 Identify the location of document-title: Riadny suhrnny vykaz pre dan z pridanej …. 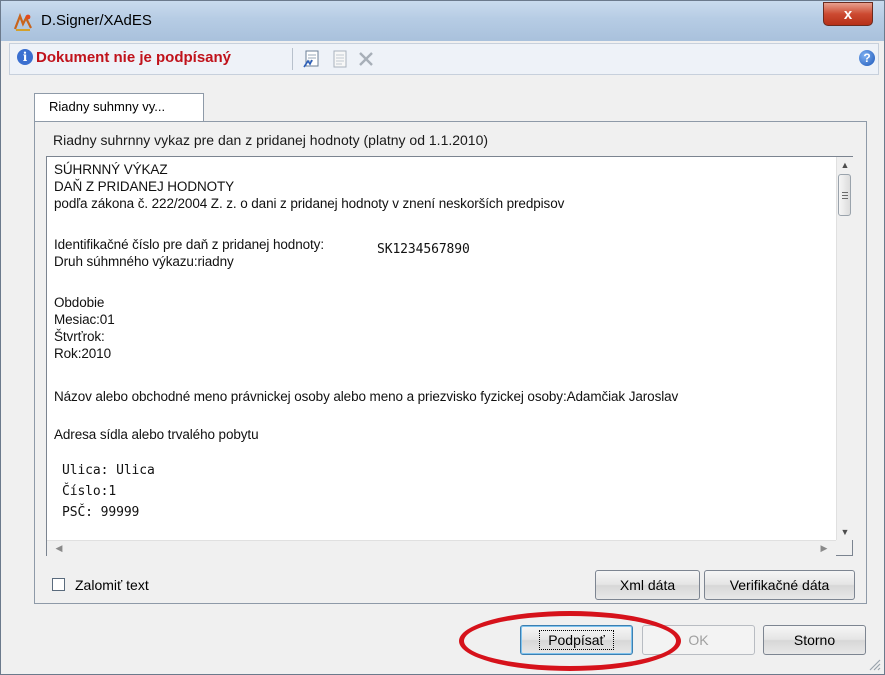
(271, 140).